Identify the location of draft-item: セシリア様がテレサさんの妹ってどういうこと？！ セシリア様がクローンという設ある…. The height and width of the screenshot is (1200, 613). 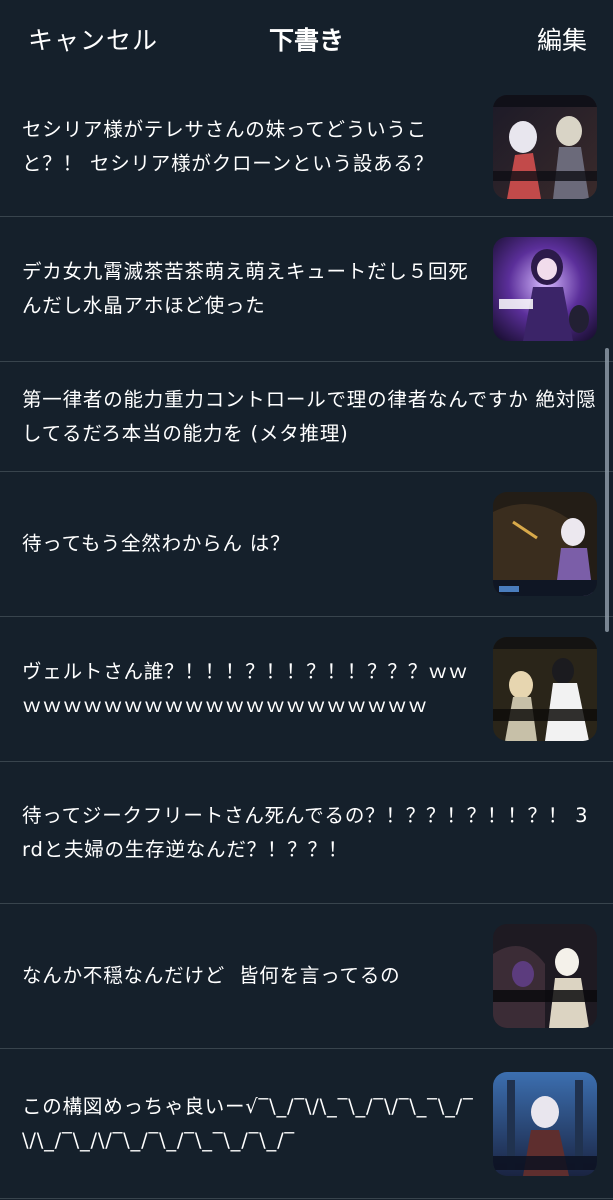
(306, 147).